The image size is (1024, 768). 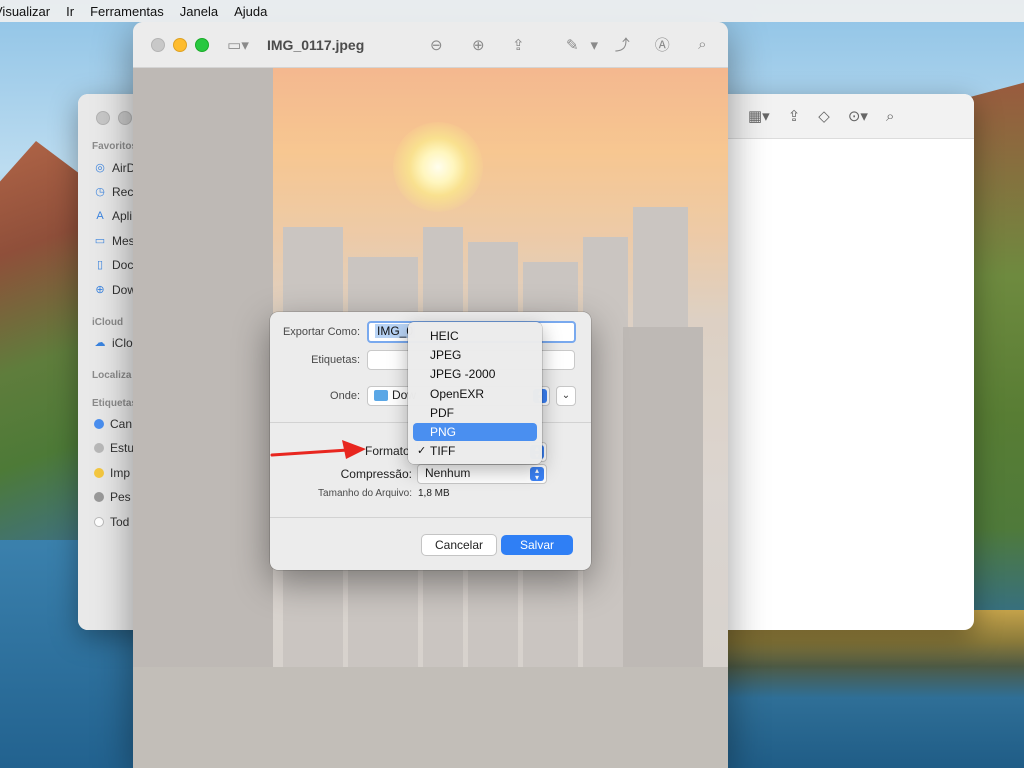 I want to click on menu-janela: Janela, so click(x=199, y=11).